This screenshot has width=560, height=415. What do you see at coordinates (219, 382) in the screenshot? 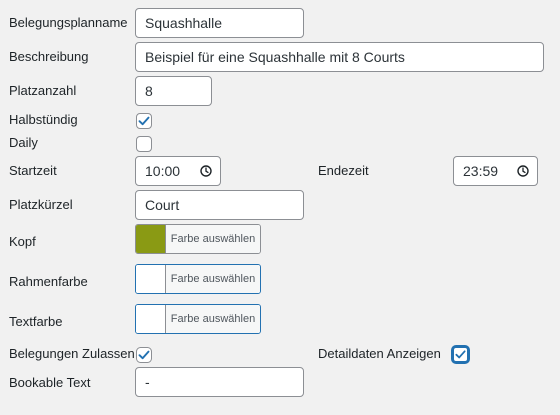
I see `bookable-text-input: -` at bounding box center [219, 382].